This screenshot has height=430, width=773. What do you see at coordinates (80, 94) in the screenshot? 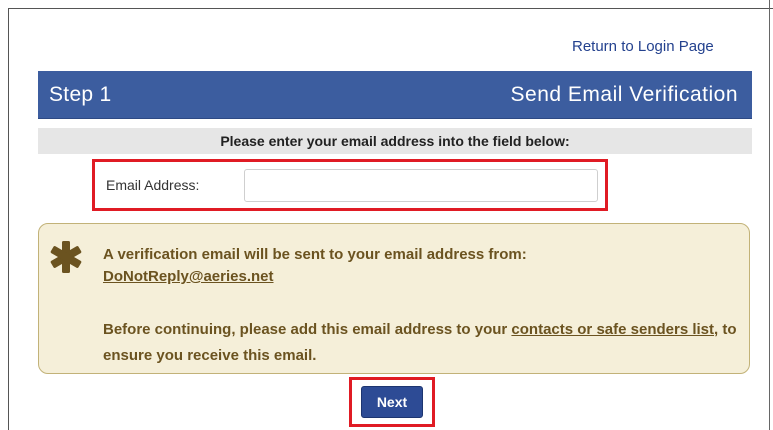
I see `step-number: Step 1` at bounding box center [80, 94].